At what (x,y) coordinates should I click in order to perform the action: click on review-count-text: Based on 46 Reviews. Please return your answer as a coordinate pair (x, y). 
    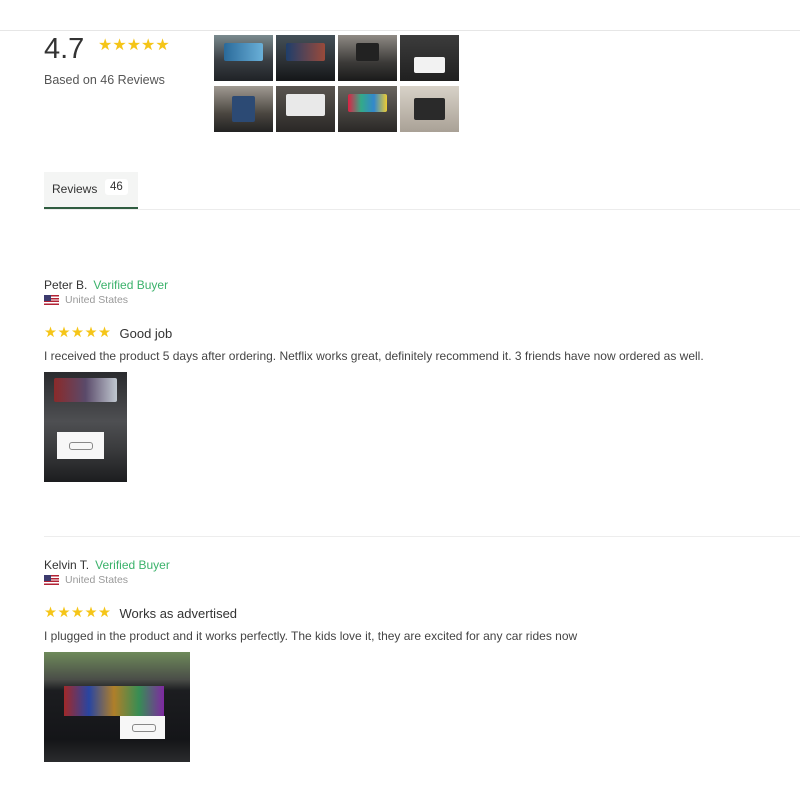
    Looking at the image, I should click on (104, 80).